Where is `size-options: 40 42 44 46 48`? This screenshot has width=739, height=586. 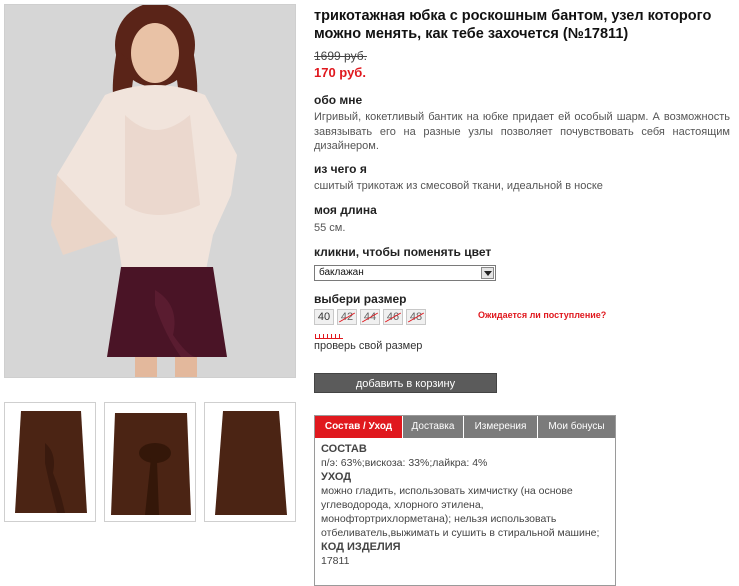 size-options: 40 42 44 46 48 is located at coordinates (370, 317).